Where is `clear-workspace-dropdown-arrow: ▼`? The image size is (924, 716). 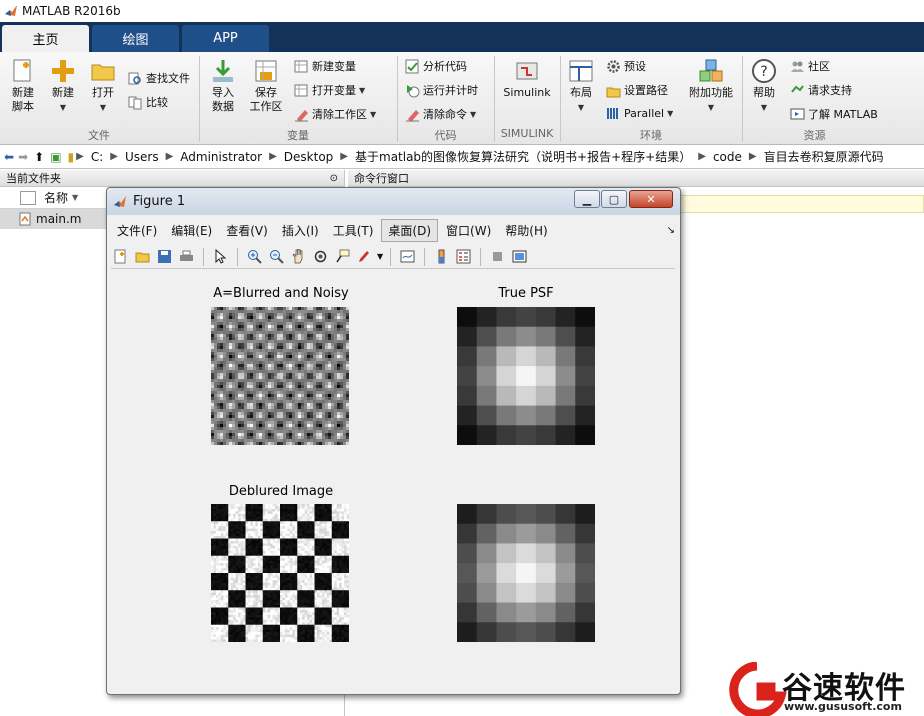
clear-workspace-dropdown-arrow: ▼ is located at coordinates (373, 114).